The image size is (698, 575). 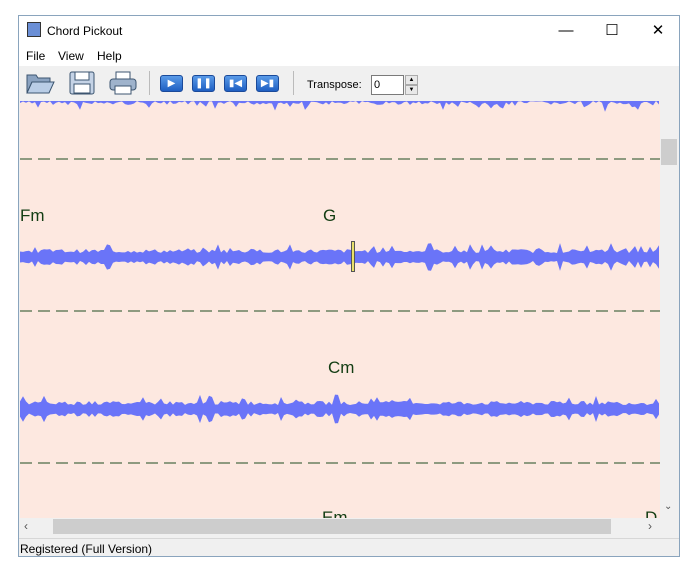 I want to click on title-bar: Chord Pickout — ☐ ✕, so click(x=349, y=31).